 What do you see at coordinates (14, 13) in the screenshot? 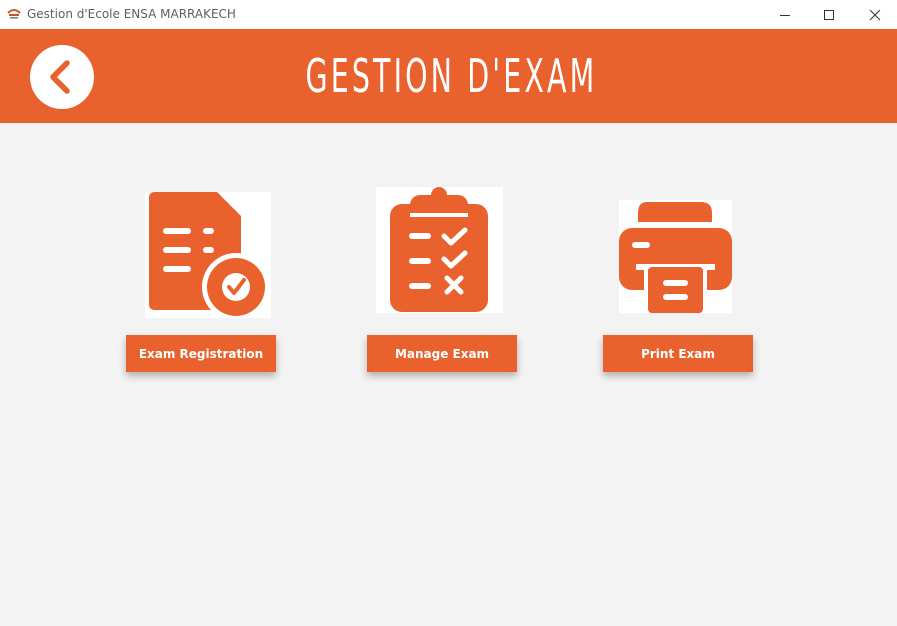
I see `school-logo-icon` at bounding box center [14, 13].